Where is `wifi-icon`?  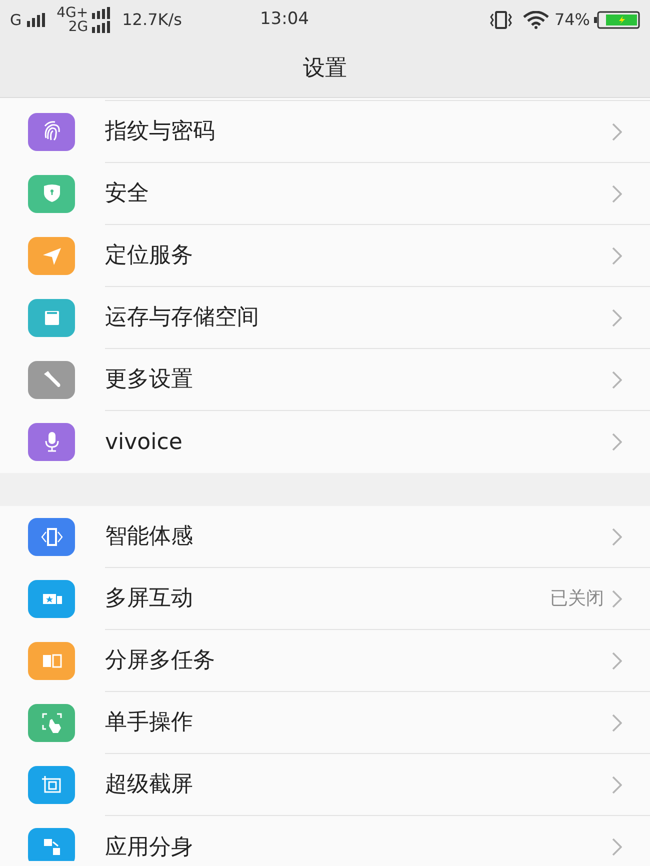
wifi-icon is located at coordinates (536, 20).